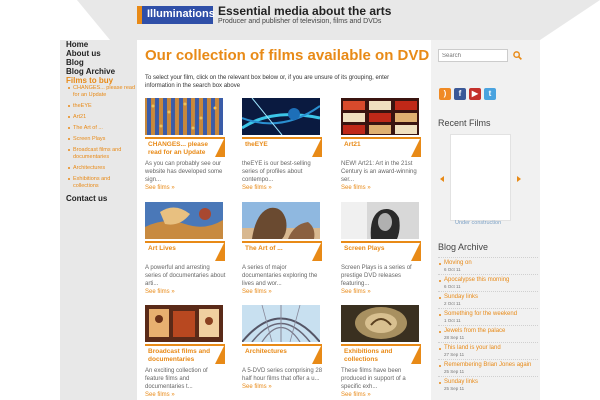 This screenshot has width=600, height=400. What do you see at coordinates (101, 117) in the screenshot?
I see `submenu-item-art21: Art21` at bounding box center [101, 117].